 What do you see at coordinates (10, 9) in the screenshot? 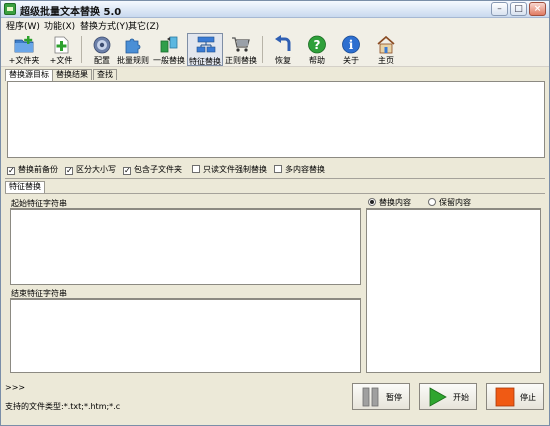
I see `app-icon` at bounding box center [10, 9].